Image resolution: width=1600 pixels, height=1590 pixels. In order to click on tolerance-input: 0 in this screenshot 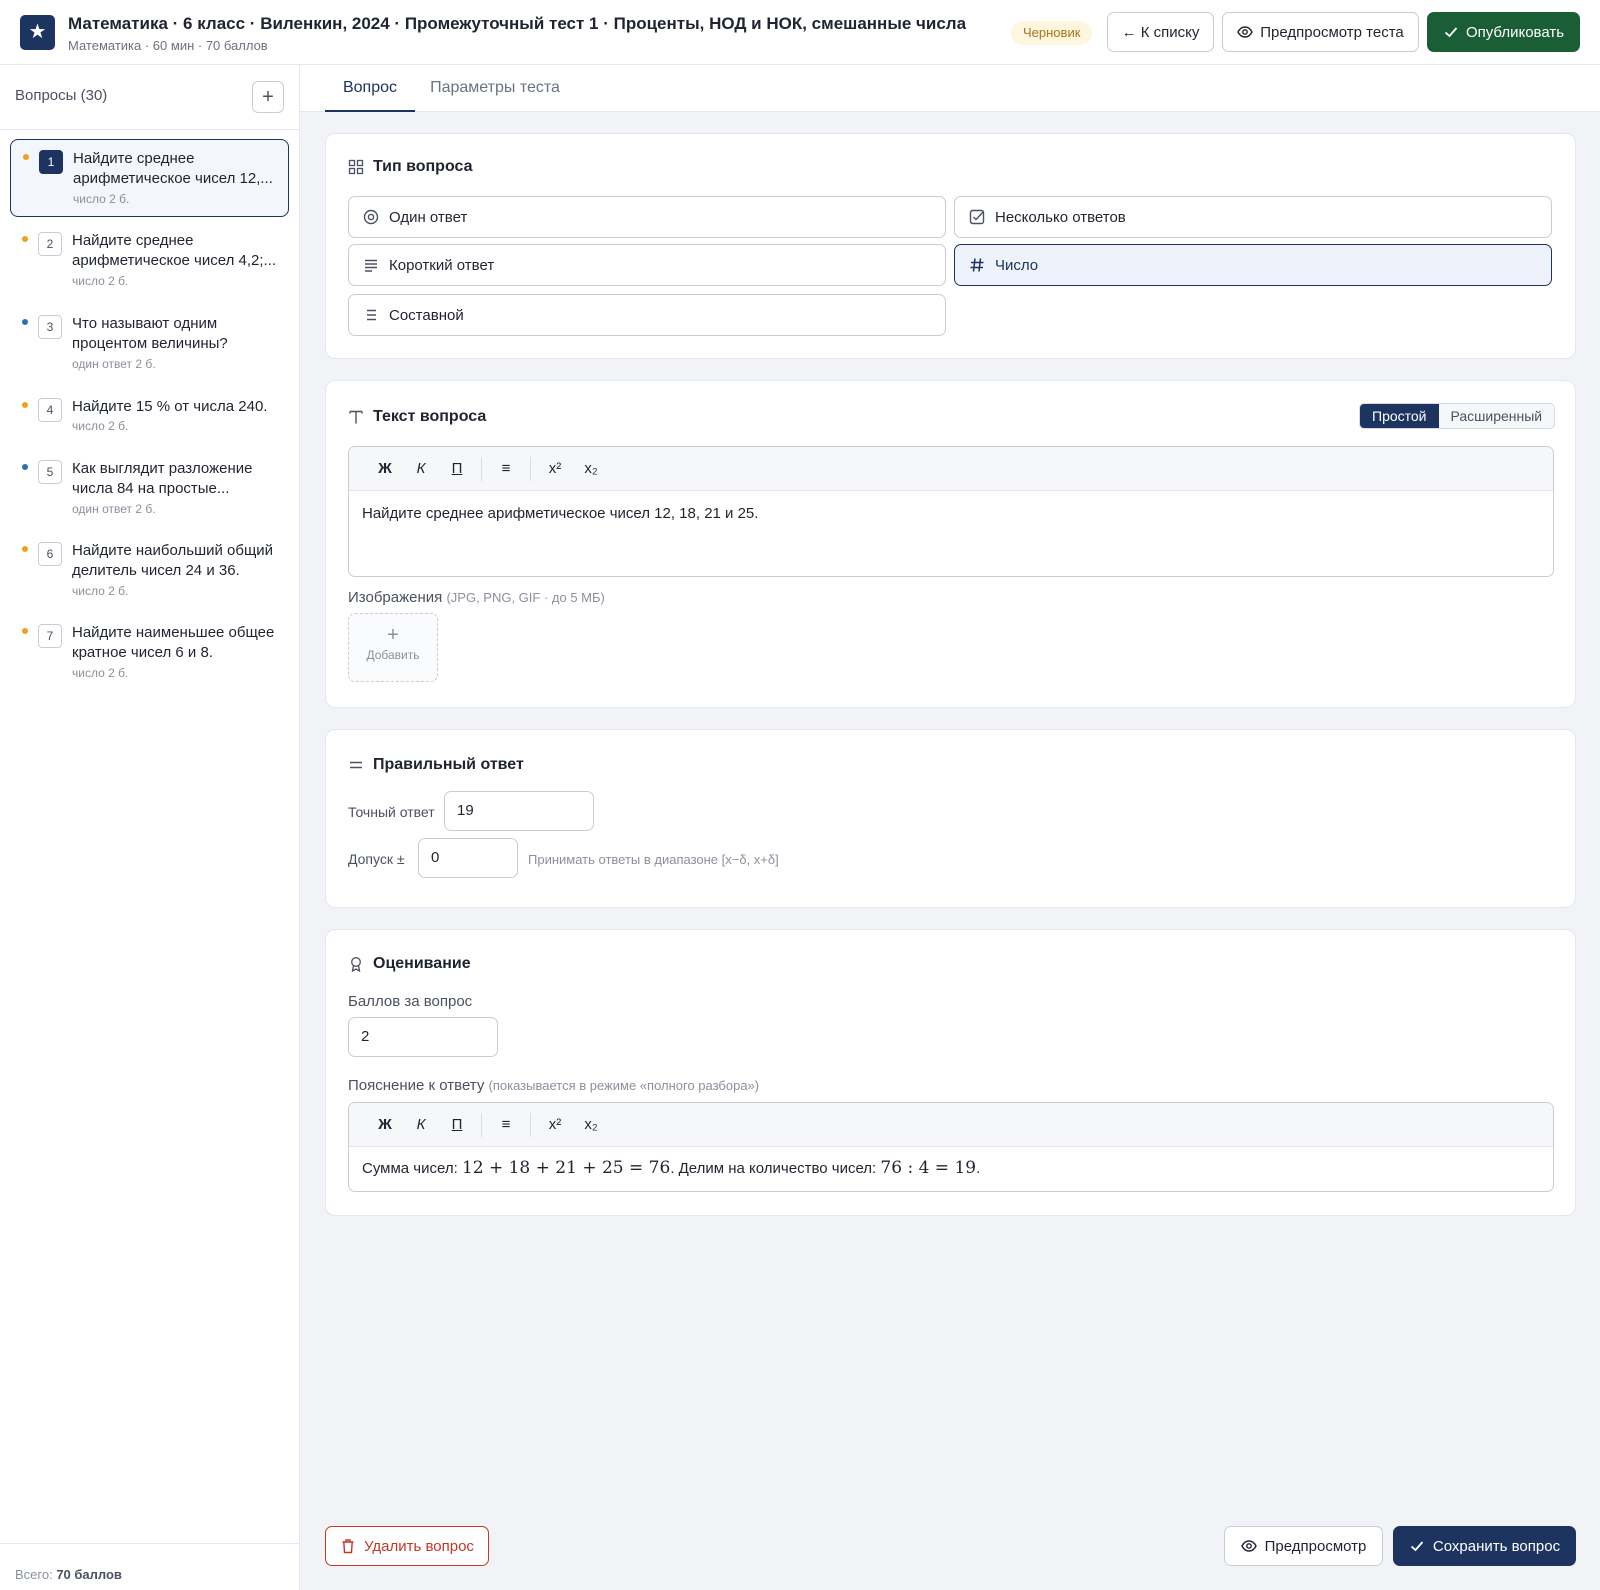, I will do `click(468, 858)`.